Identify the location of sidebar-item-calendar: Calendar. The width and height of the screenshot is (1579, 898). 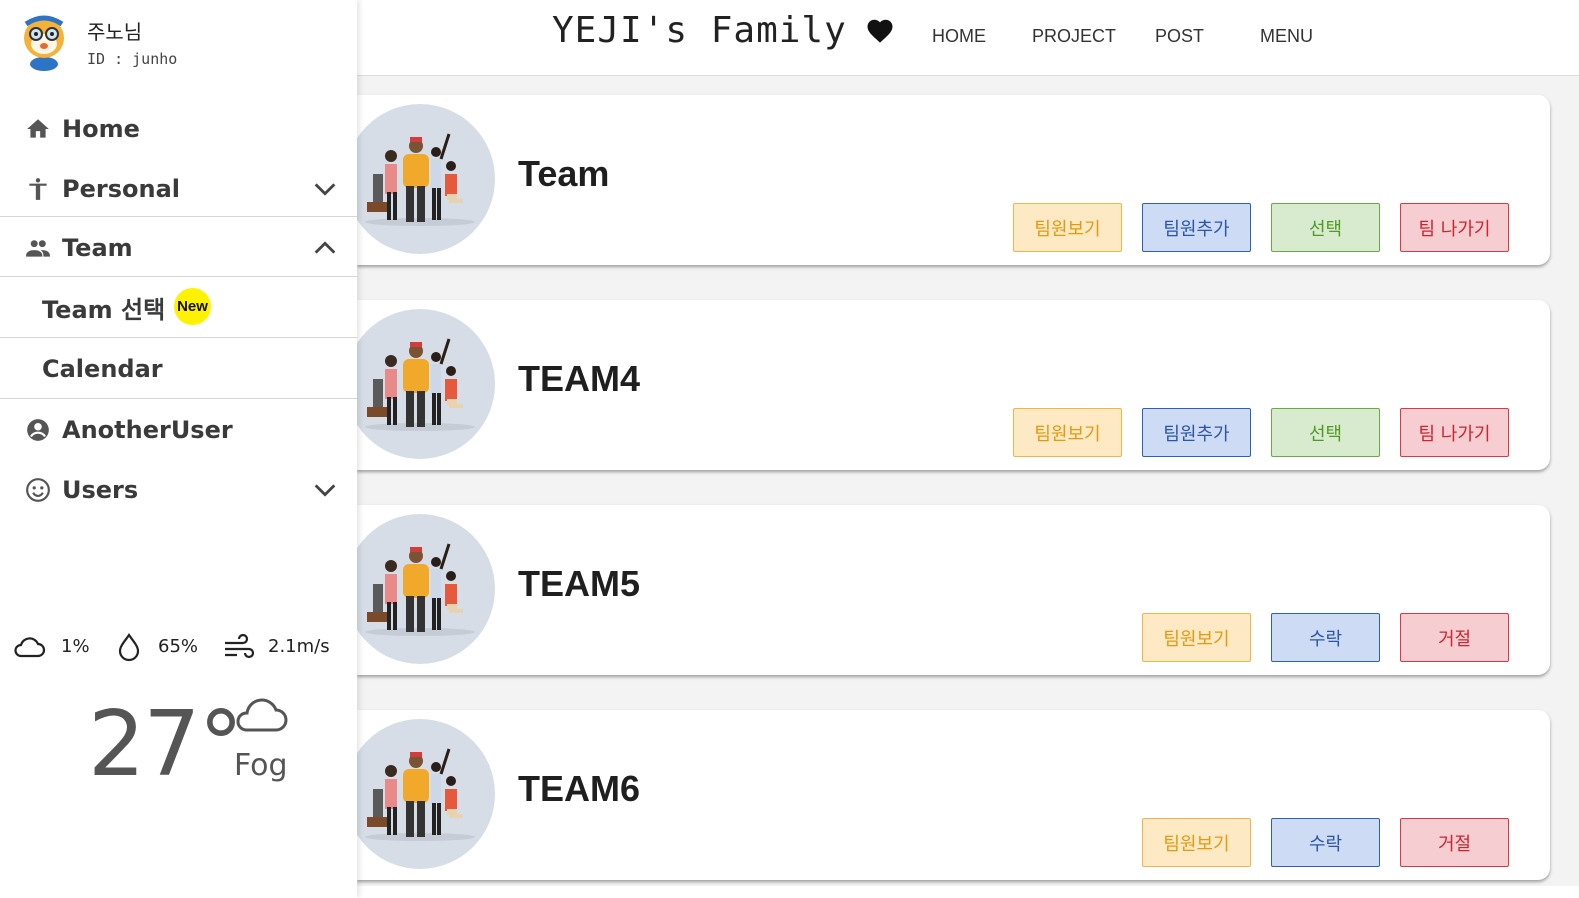
(178, 369).